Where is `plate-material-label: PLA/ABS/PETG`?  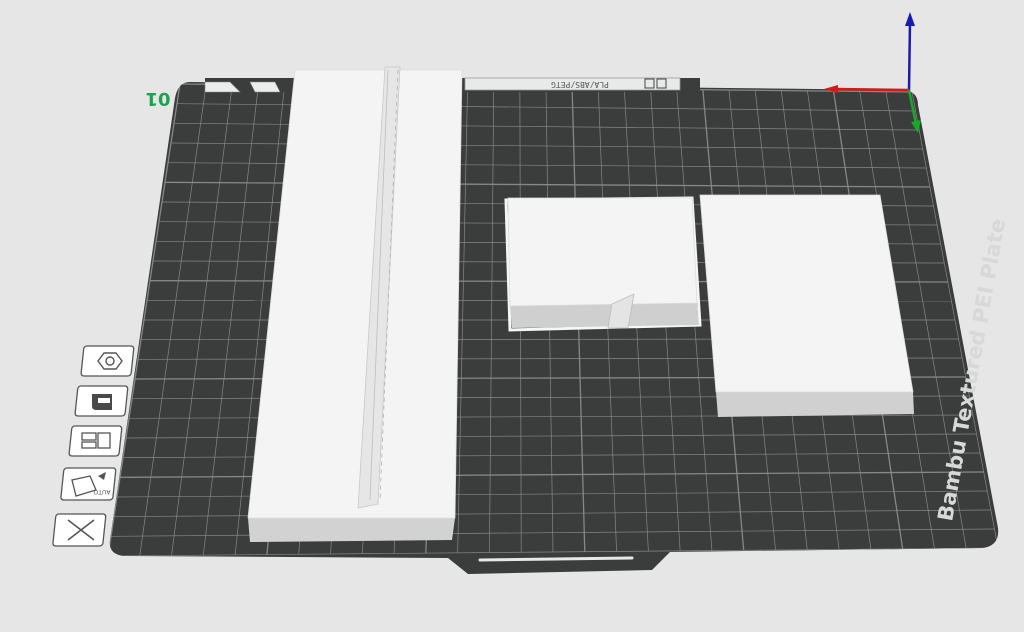 plate-material-label: PLA/ABS/PETG is located at coordinates (580, 84).